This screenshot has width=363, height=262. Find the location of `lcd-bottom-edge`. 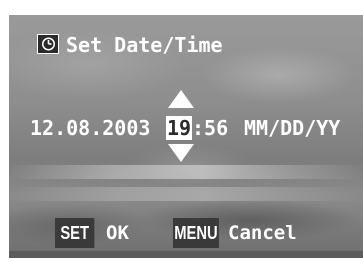

lcd-bottom-edge is located at coordinates (186, 254).